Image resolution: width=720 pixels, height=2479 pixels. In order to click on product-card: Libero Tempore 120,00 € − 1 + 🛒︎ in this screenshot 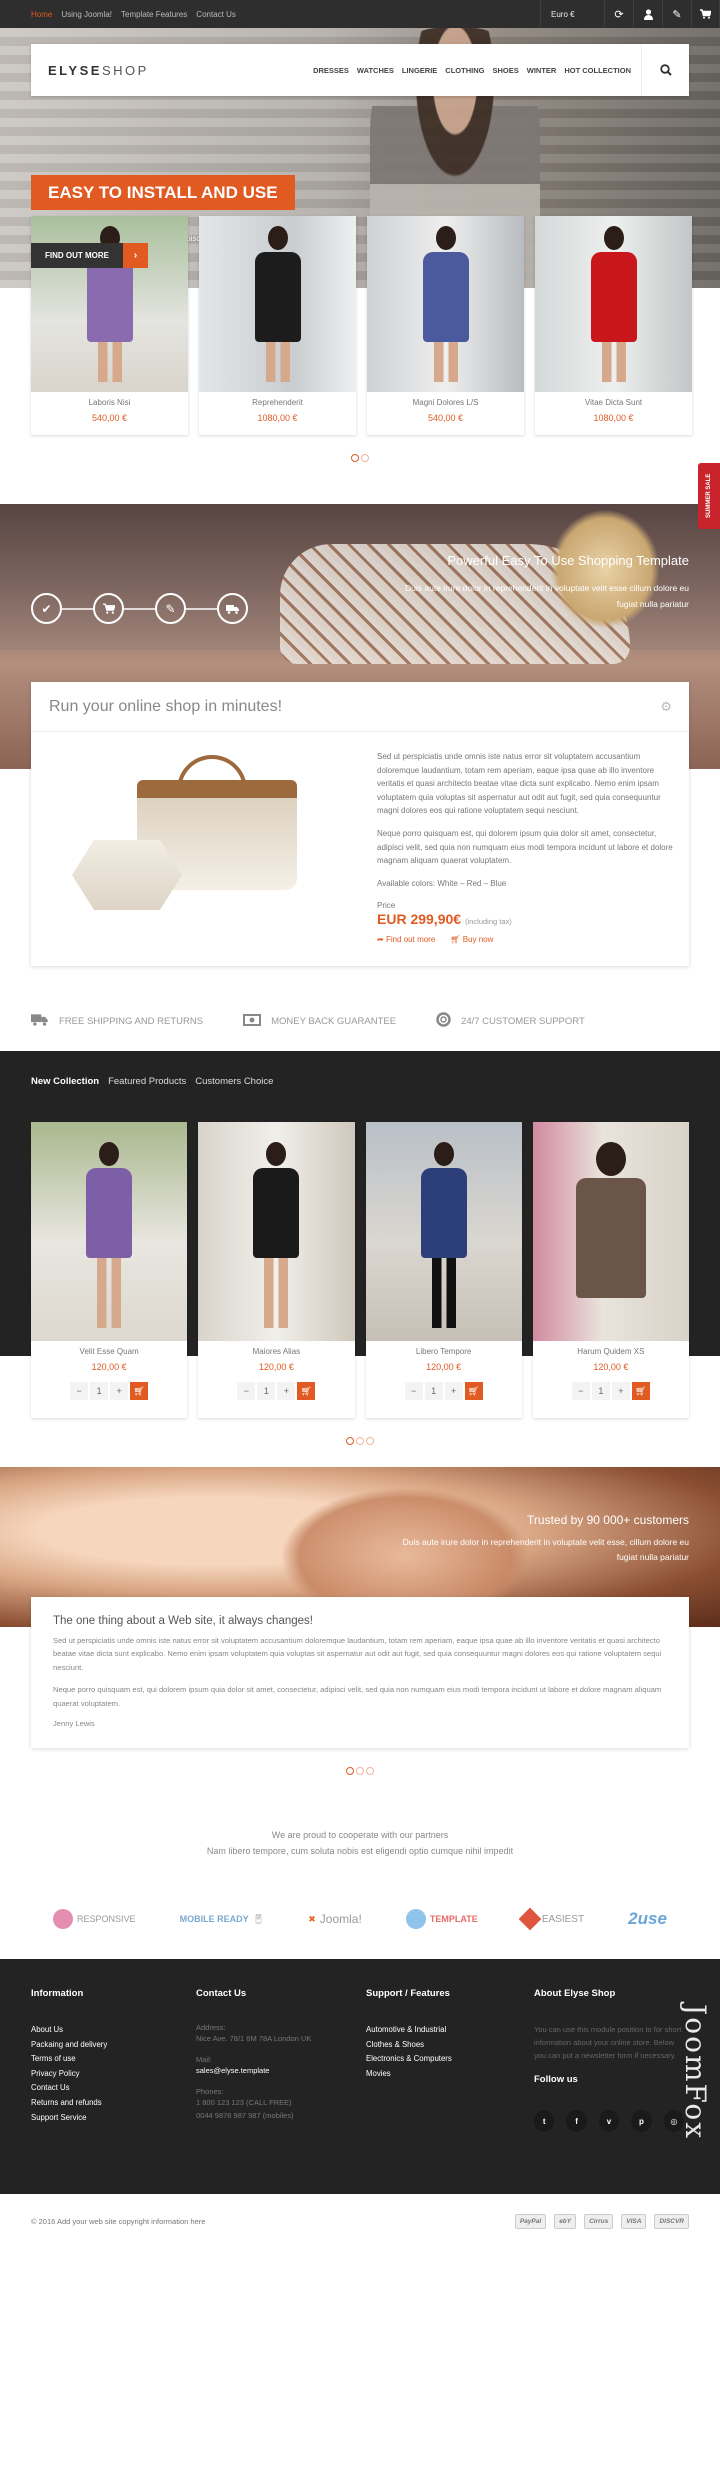, I will do `click(443, 1270)`.